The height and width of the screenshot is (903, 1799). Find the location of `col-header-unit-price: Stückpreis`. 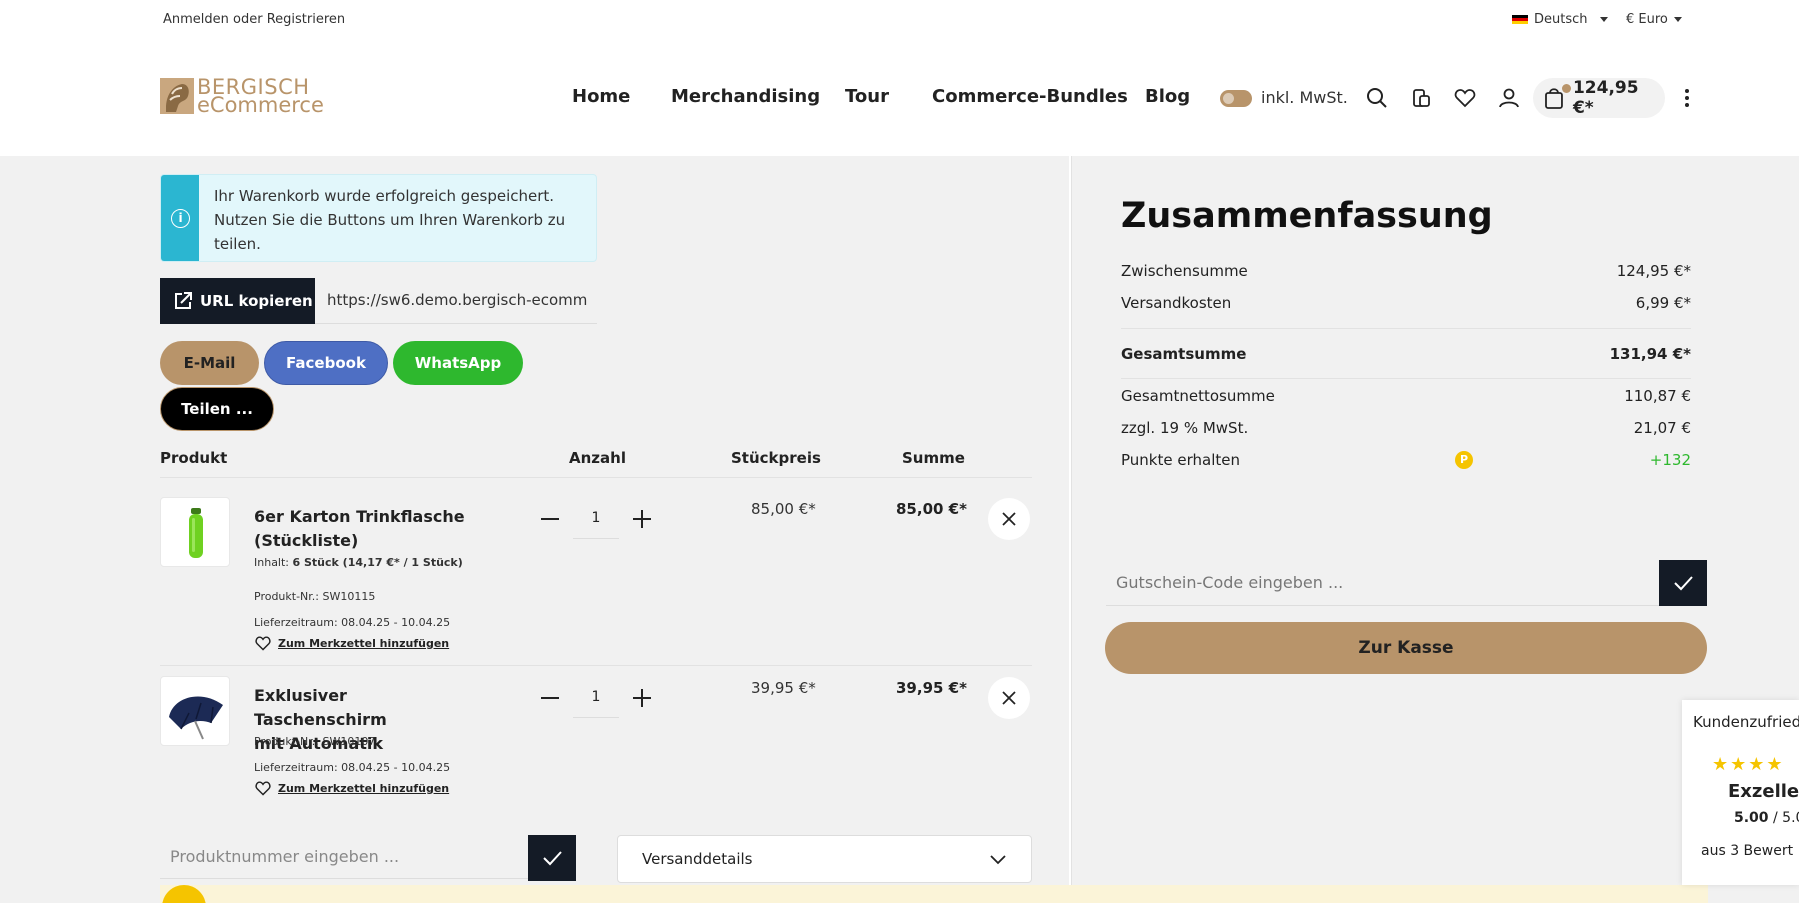

col-header-unit-price: Stückpreis is located at coordinates (776, 458).